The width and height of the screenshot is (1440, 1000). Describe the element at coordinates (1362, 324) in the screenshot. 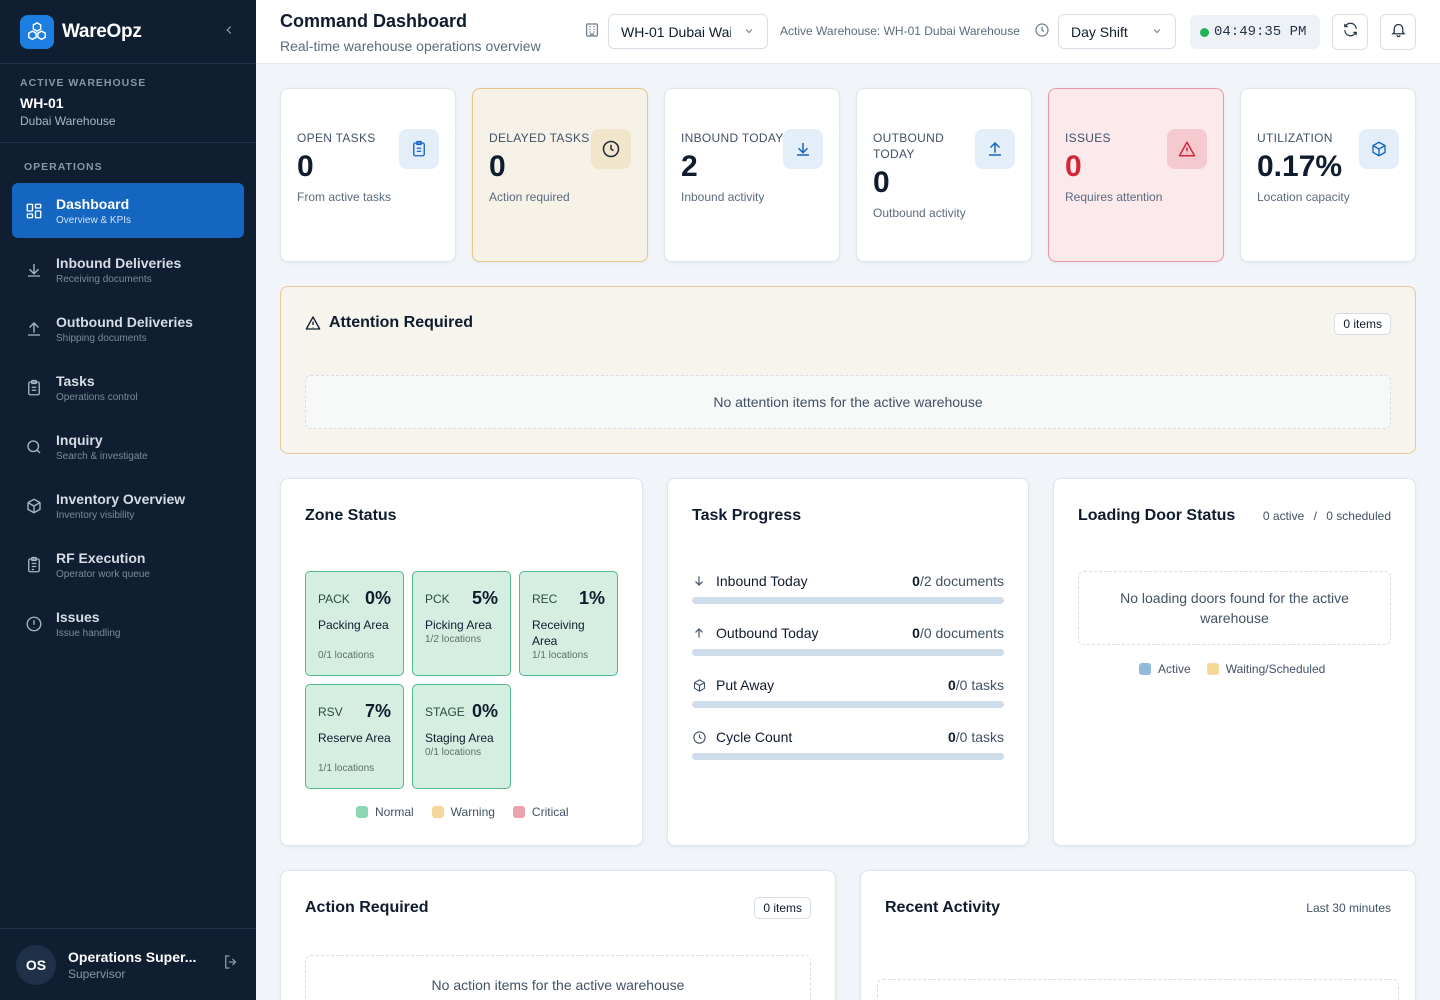

I see `attention-count-badge: 0 items` at that location.